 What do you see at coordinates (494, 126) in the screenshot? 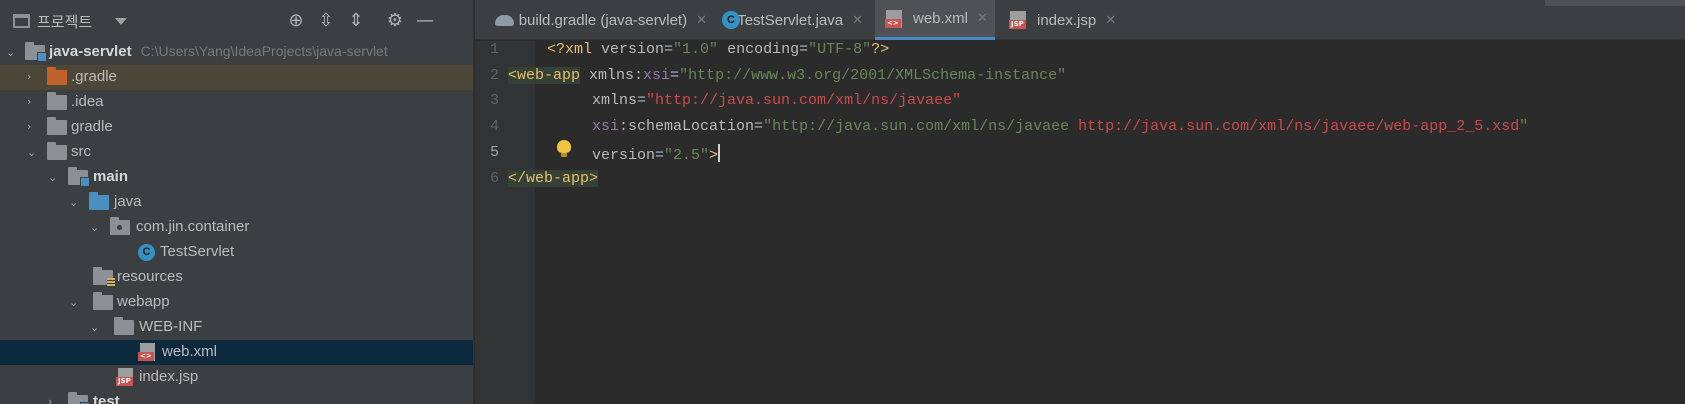
I see `line-number: 4` at bounding box center [494, 126].